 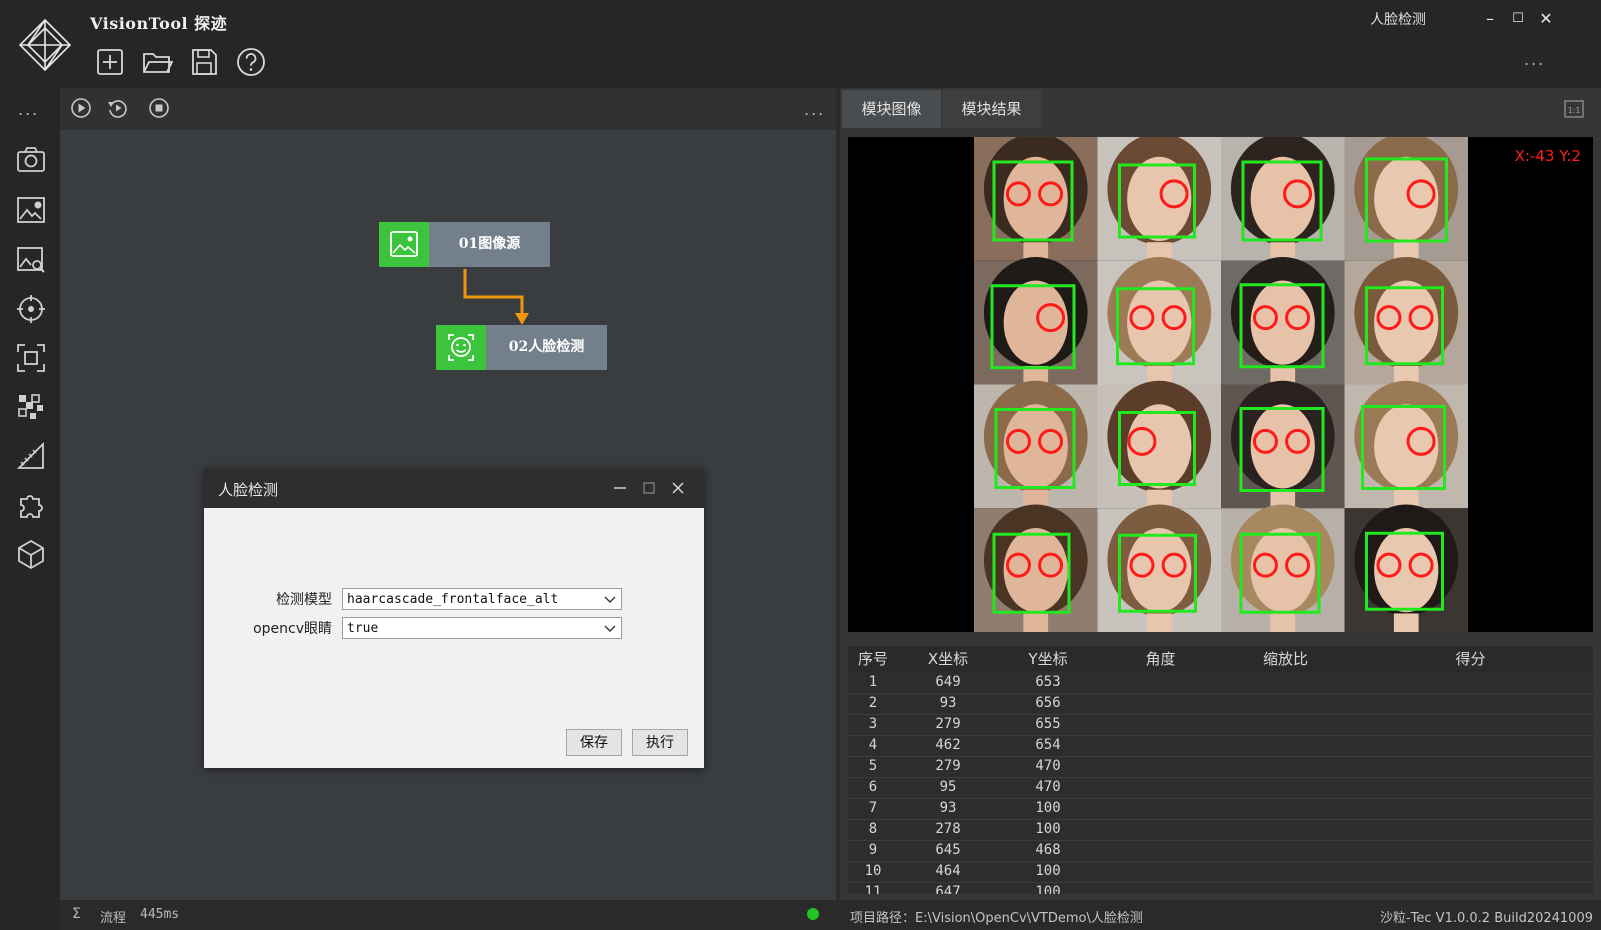 I want to click on minimize-button: –, so click(x=1490, y=19).